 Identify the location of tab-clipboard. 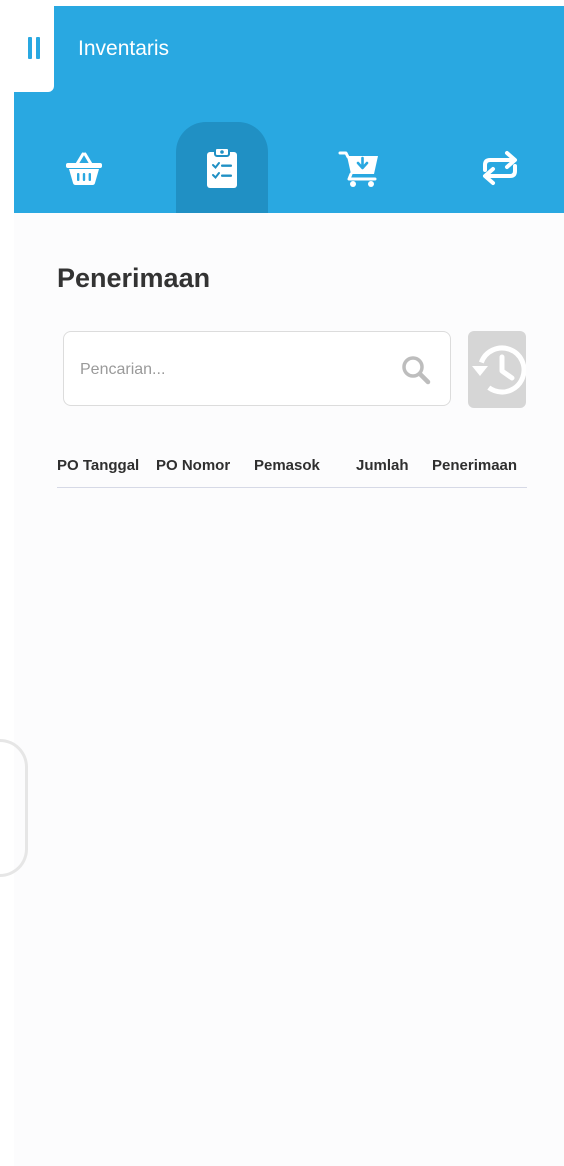
(222, 167).